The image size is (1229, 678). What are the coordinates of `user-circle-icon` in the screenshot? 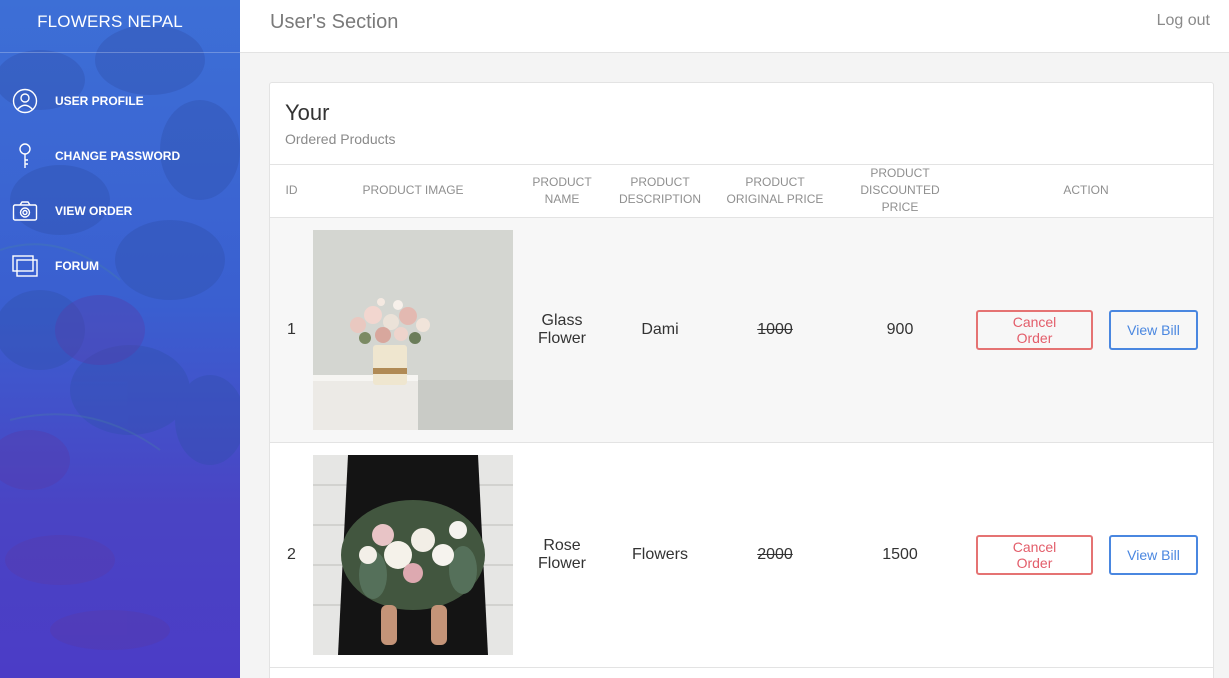 It's located at (25, 101).